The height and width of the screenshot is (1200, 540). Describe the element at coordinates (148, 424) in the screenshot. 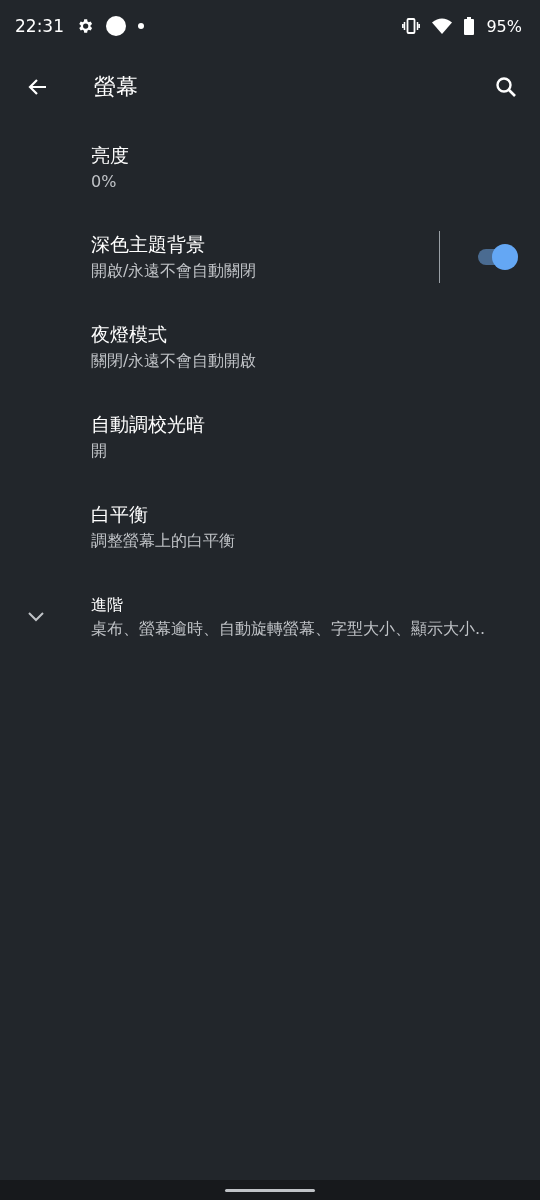

I see `item-title: 自動調校光暗` at that location.